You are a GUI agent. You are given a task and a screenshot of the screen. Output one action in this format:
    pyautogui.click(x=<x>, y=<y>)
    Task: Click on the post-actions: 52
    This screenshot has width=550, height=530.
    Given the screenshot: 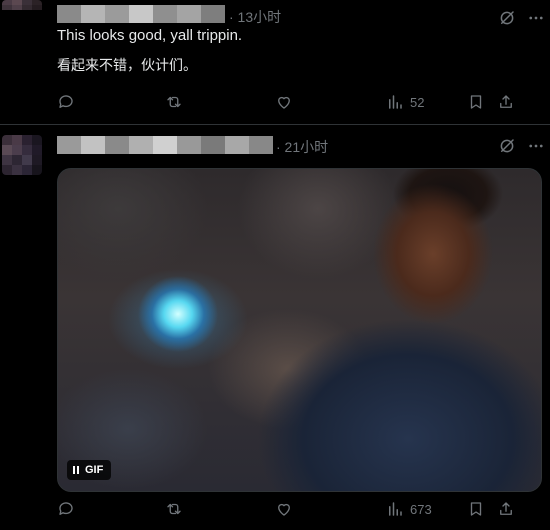 What is the action you would take?
    pyautogui.click(x=297, y=102)
    